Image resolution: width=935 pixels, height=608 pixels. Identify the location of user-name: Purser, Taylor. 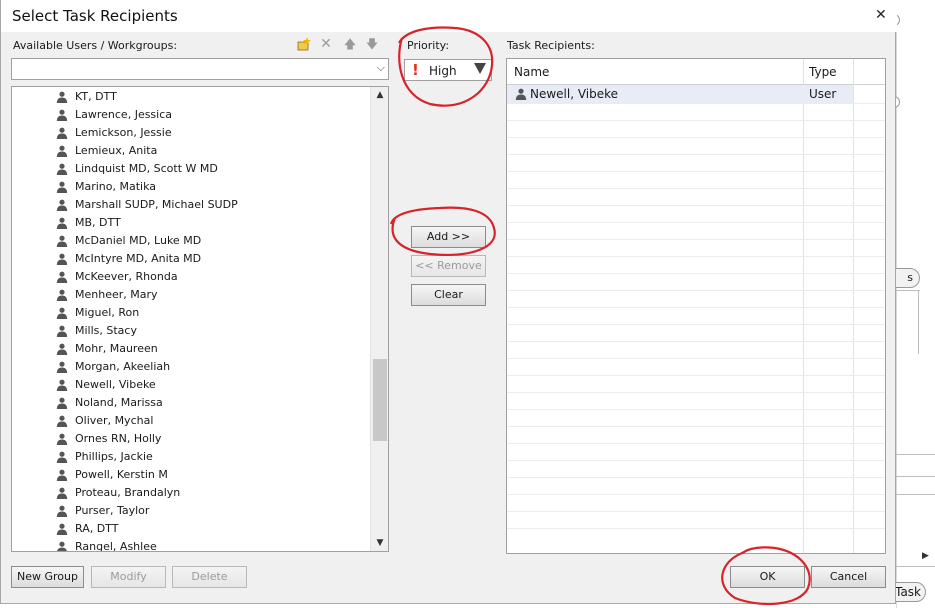
(112, 510).